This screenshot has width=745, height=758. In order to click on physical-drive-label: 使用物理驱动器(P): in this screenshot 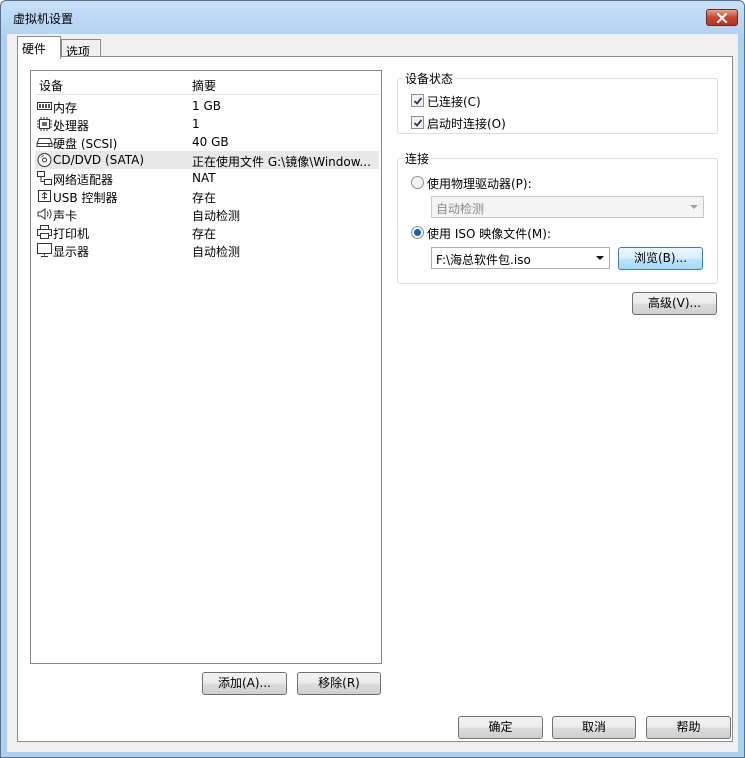, I will do `click(479, 183)`.